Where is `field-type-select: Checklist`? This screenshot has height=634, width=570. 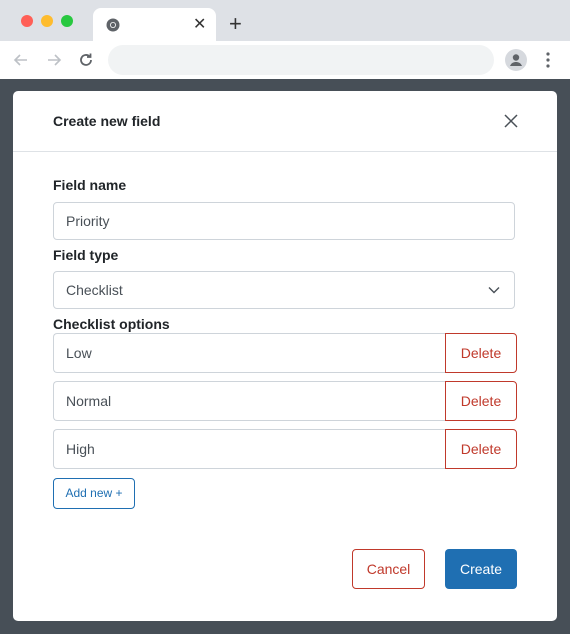 field-type-select: Checklist is located at coordinates (284, 290).